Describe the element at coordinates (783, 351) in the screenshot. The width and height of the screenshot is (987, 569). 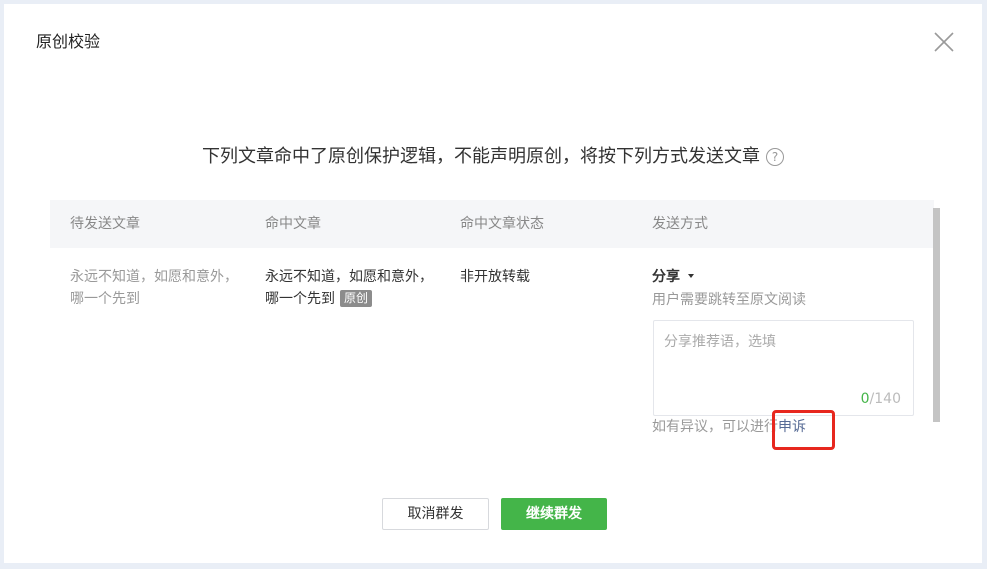
I see `share-recommendation-input` at that location.